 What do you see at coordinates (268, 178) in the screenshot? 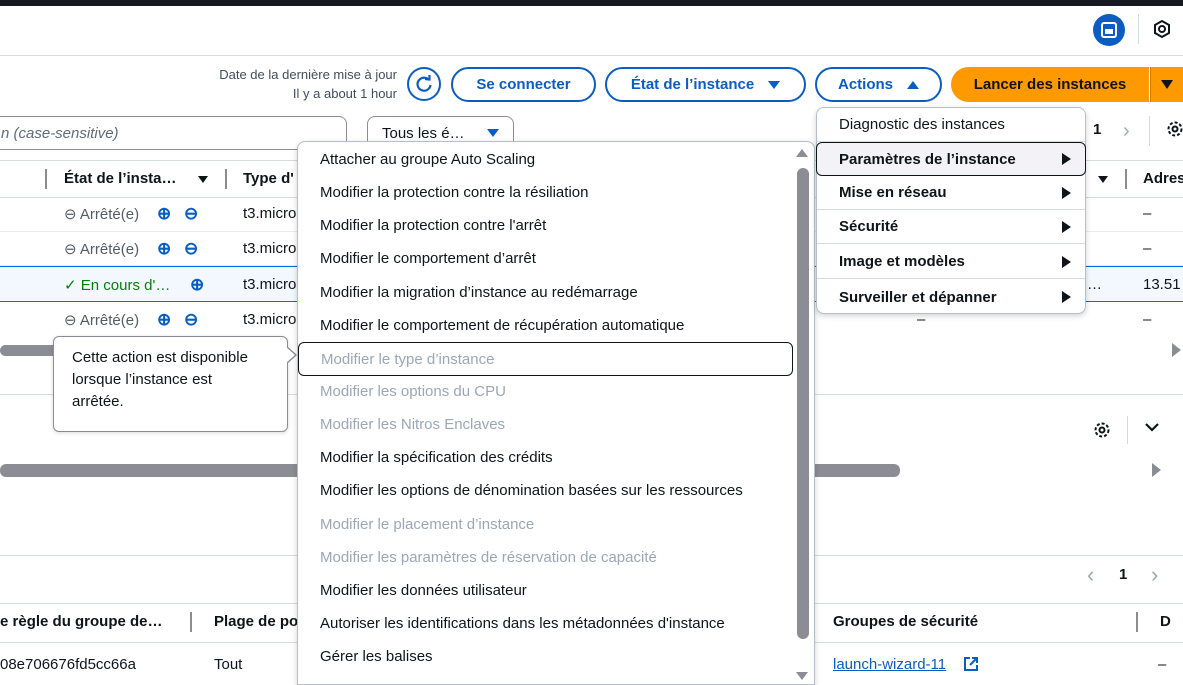
I see `column-header-type: Type d'` at bounding box center [268, 178].